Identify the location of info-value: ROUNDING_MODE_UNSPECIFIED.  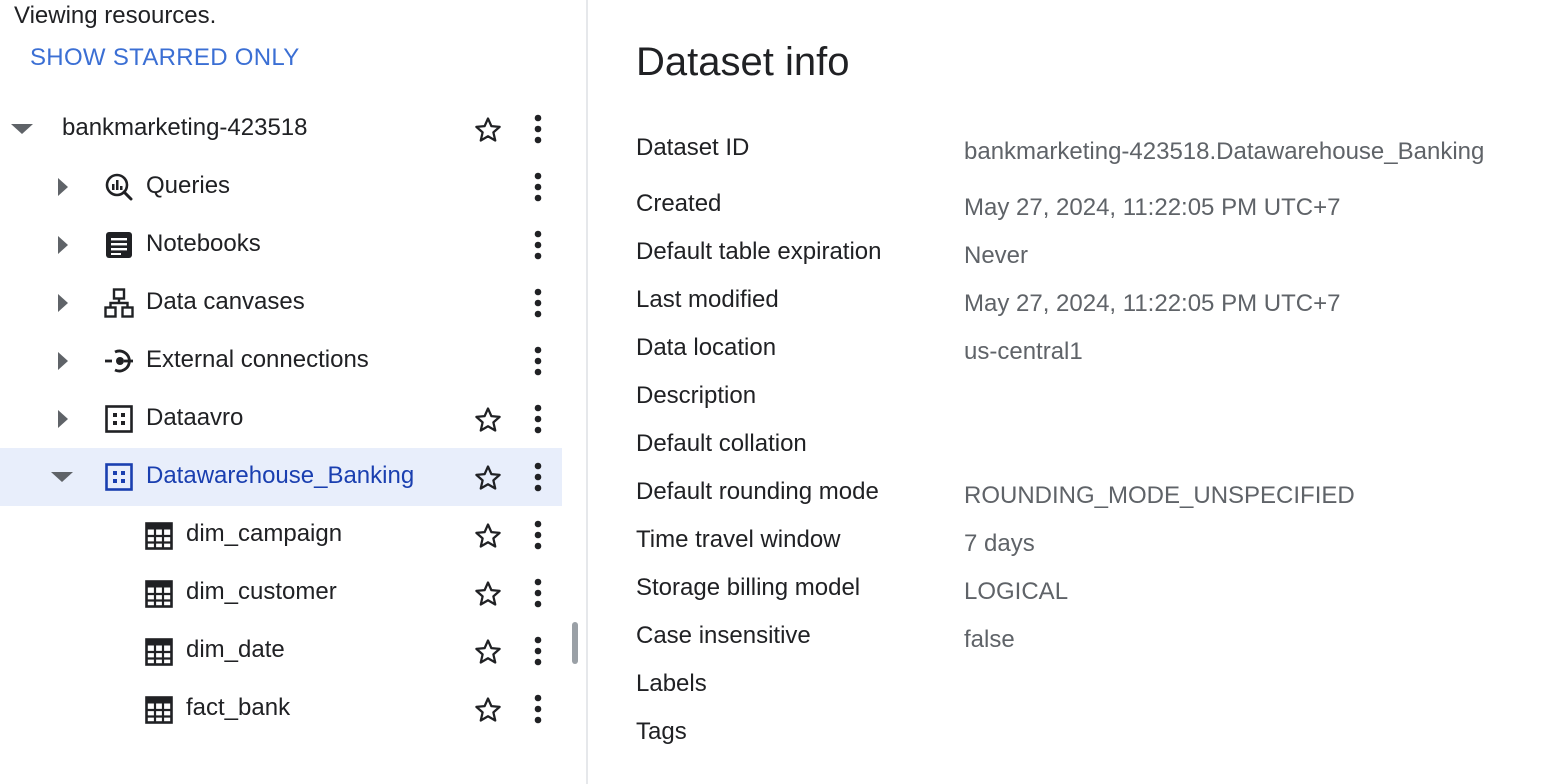
(1159, 495).